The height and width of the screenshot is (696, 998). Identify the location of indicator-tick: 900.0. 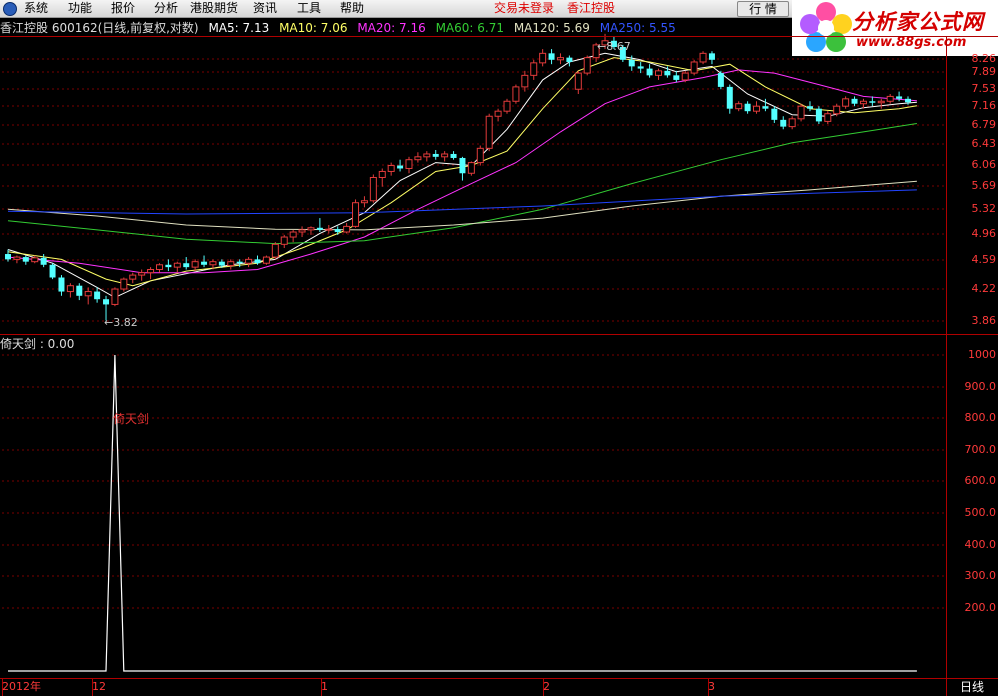
(980, 386).